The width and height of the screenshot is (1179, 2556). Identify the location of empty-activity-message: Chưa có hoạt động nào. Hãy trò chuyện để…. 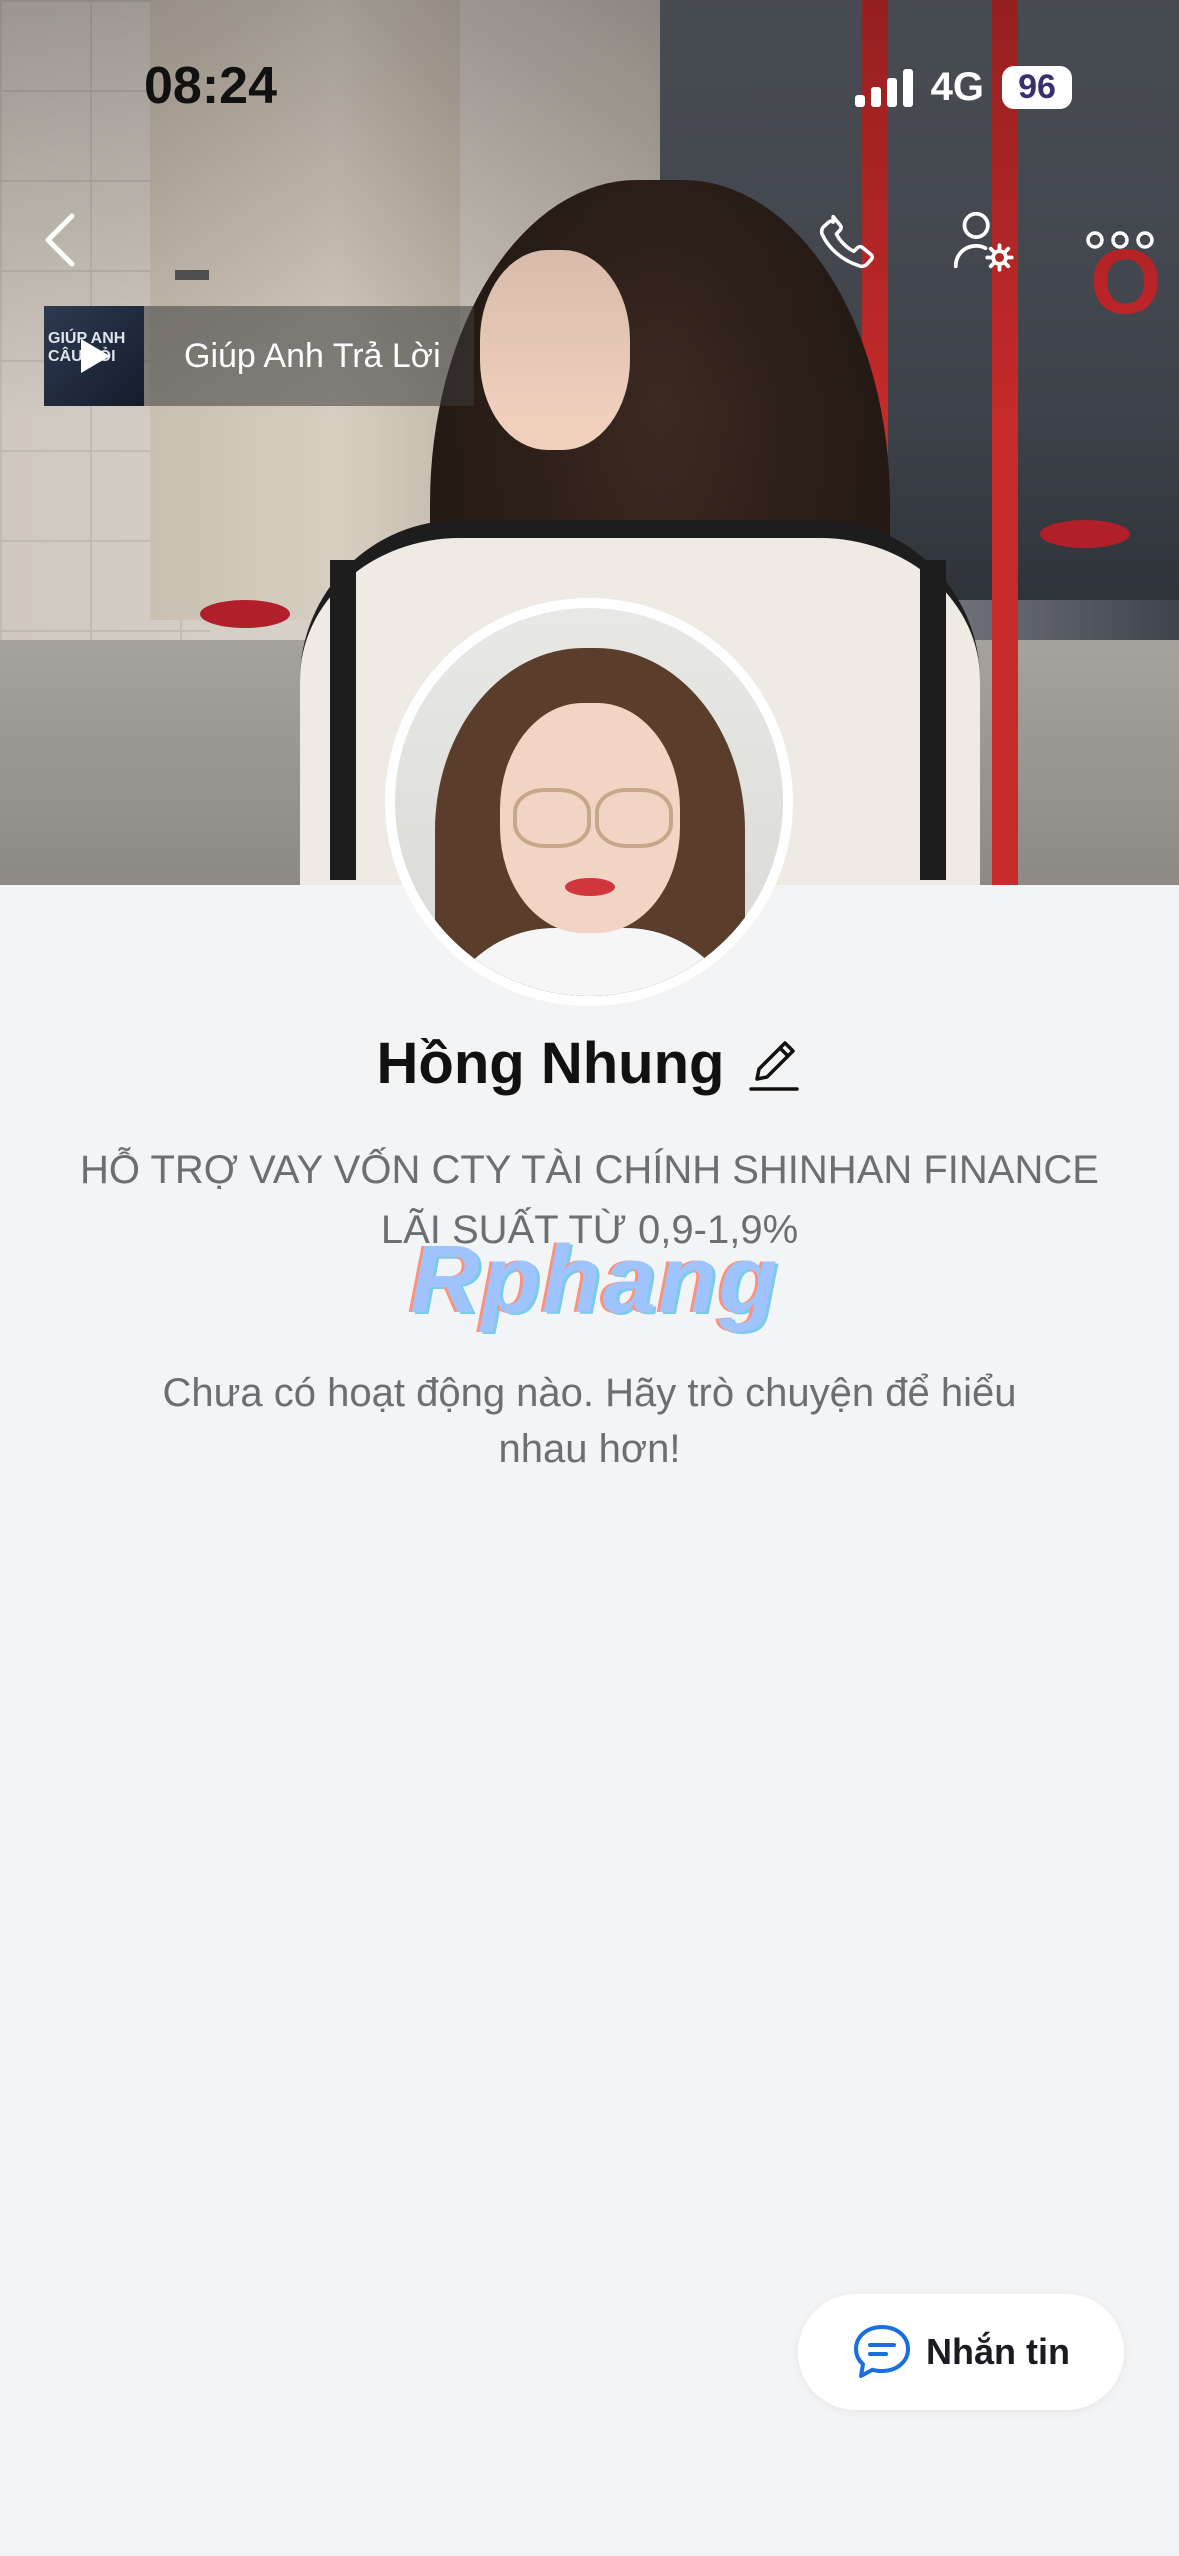
(589, 1421).